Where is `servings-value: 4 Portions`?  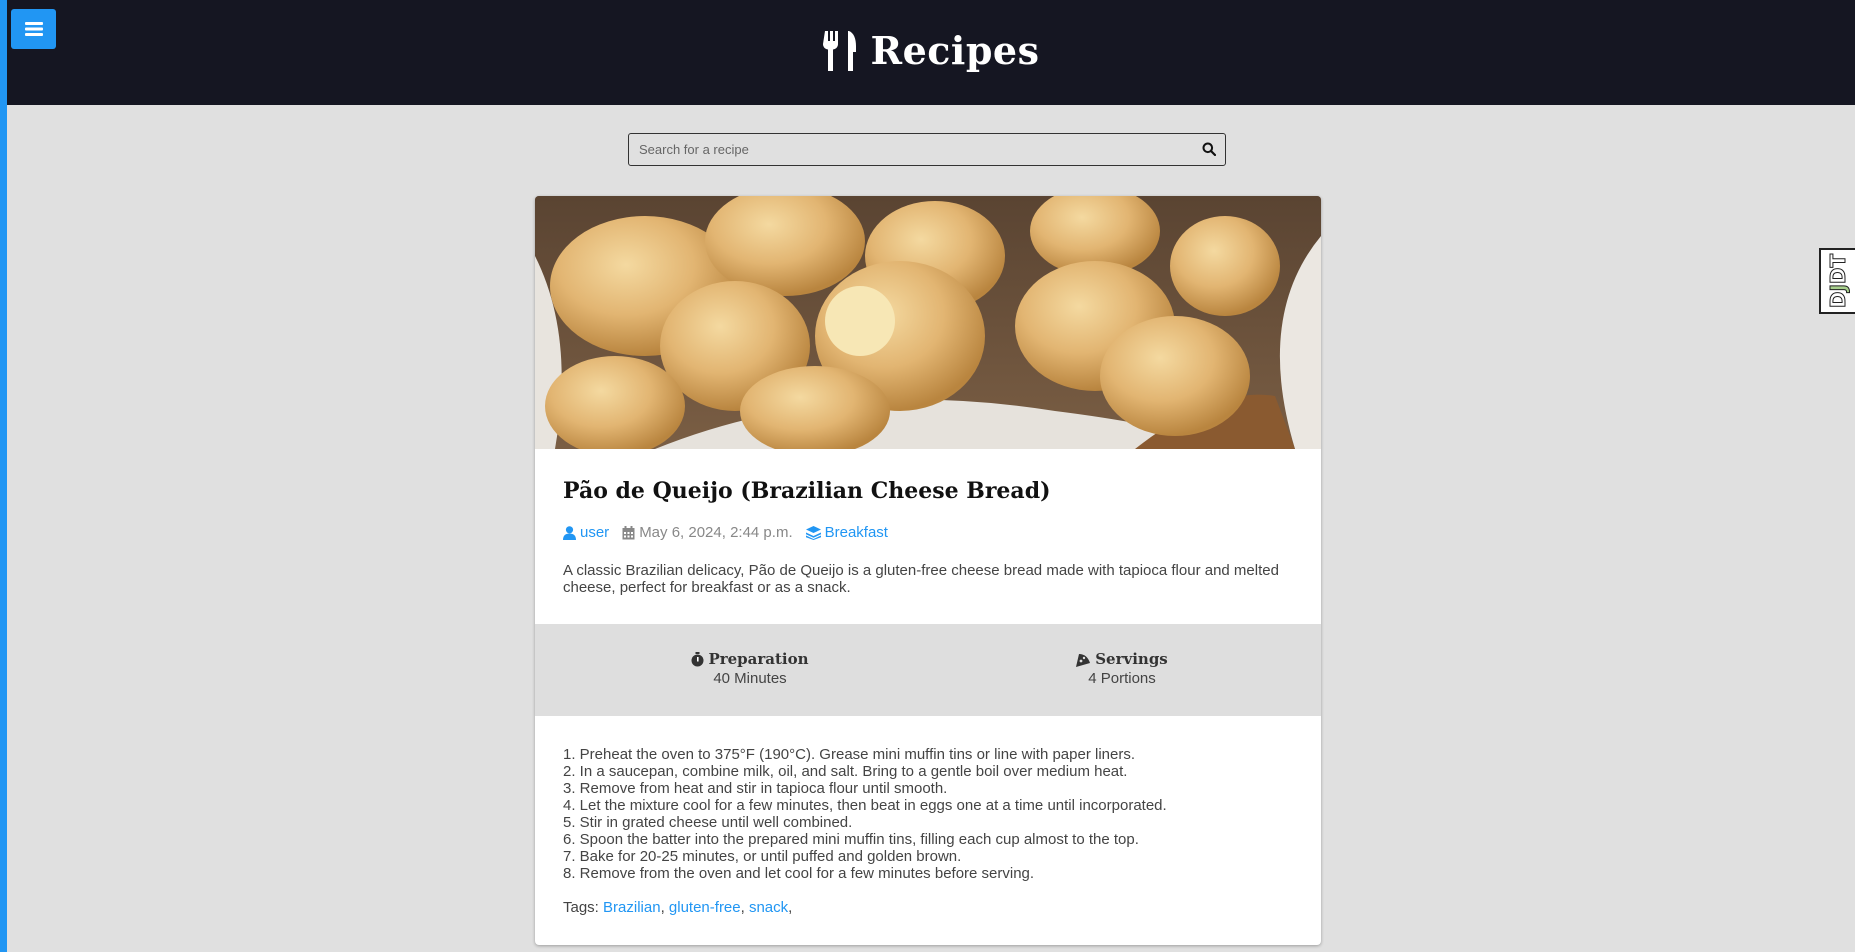
servings-value: 4 Portions is located at coordinates (1122, 678).